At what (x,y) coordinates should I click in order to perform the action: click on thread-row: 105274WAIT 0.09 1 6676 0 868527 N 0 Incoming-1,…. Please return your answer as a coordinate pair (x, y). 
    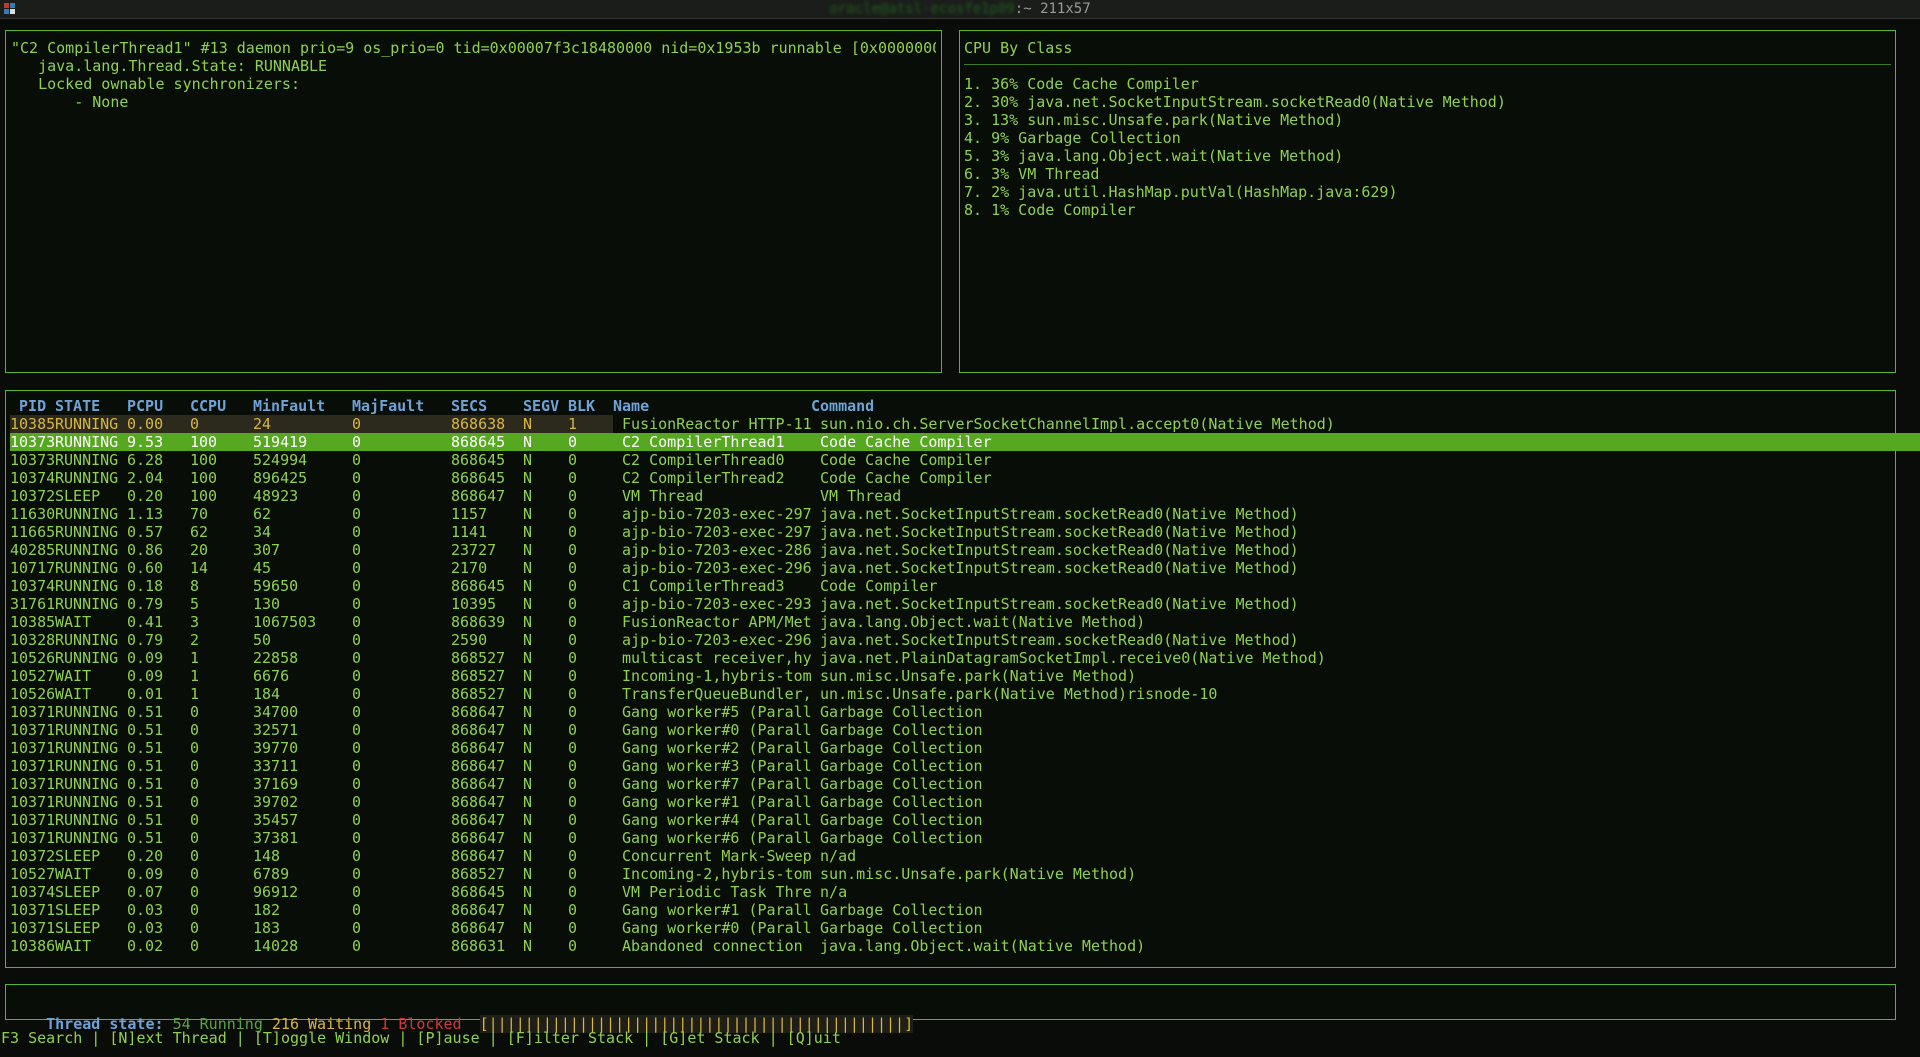
    Looking at the image, I should click on (965, 676).